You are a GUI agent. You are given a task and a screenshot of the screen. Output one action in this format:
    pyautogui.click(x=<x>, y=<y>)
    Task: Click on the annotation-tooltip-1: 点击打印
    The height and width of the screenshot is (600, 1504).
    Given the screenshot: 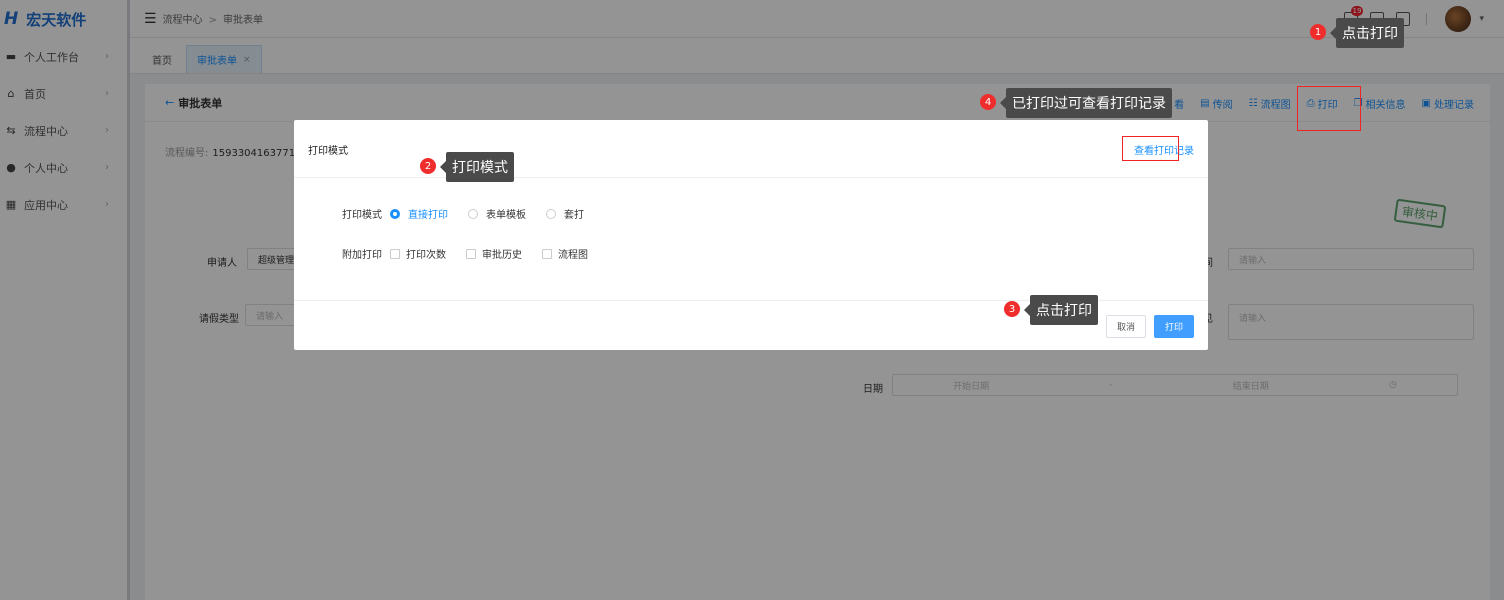 What is the action you would take?
    pyautogui.click(x=1367, y=33)
    